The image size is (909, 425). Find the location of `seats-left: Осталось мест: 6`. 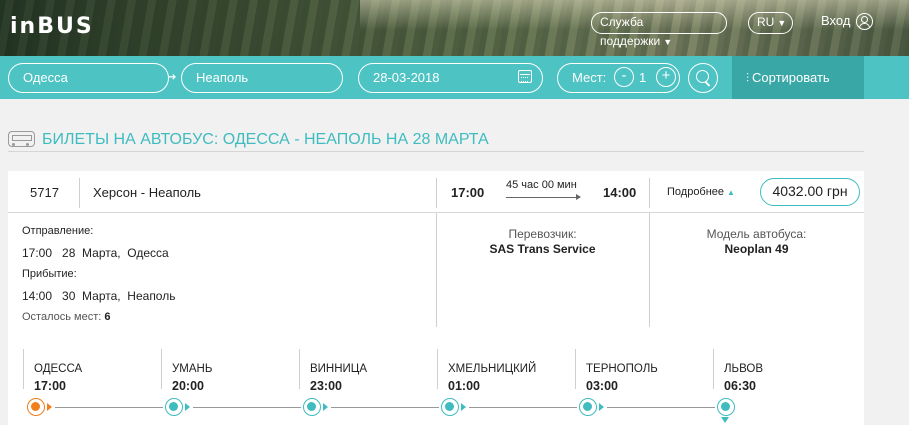

seats-left: Осталось мест: 6 is located at coordinates (66, 317).